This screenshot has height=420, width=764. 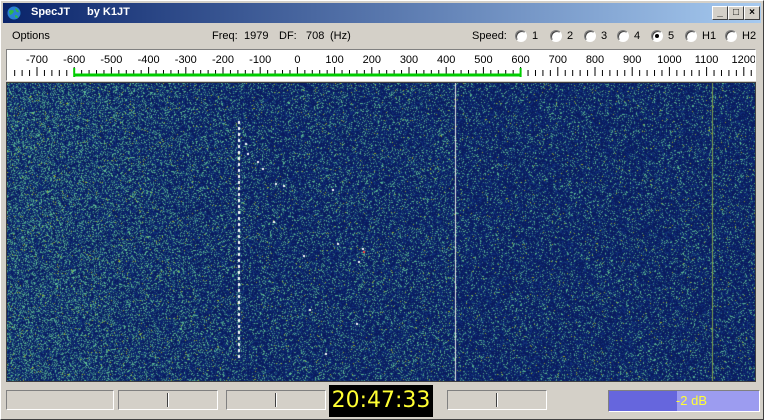 What do you see at coordinates (223, 60) in the screenshot?
I see `scale-tick-label: -200` at bounding box center [223, 60].